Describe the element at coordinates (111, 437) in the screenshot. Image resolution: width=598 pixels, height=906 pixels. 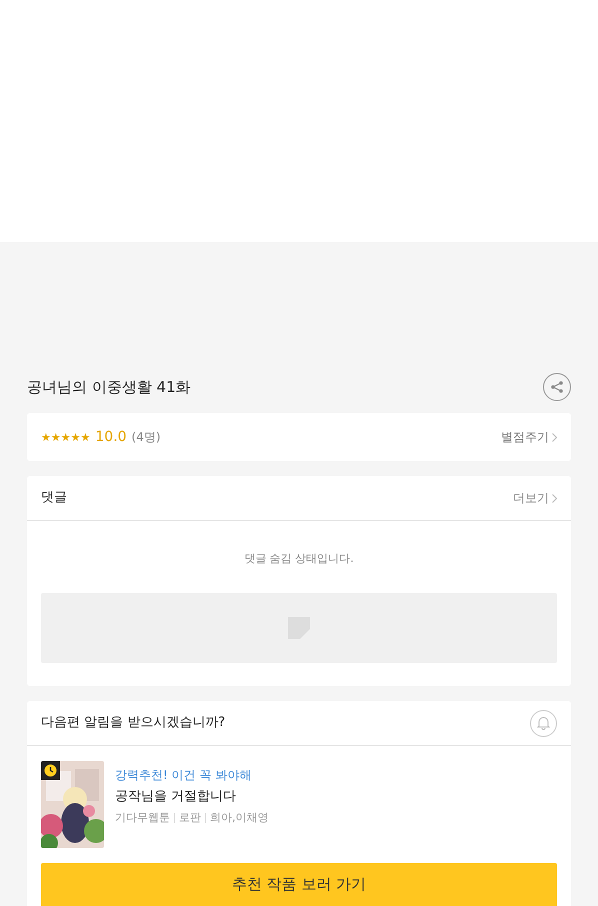
I see `rating-score: 10.0` at that location.